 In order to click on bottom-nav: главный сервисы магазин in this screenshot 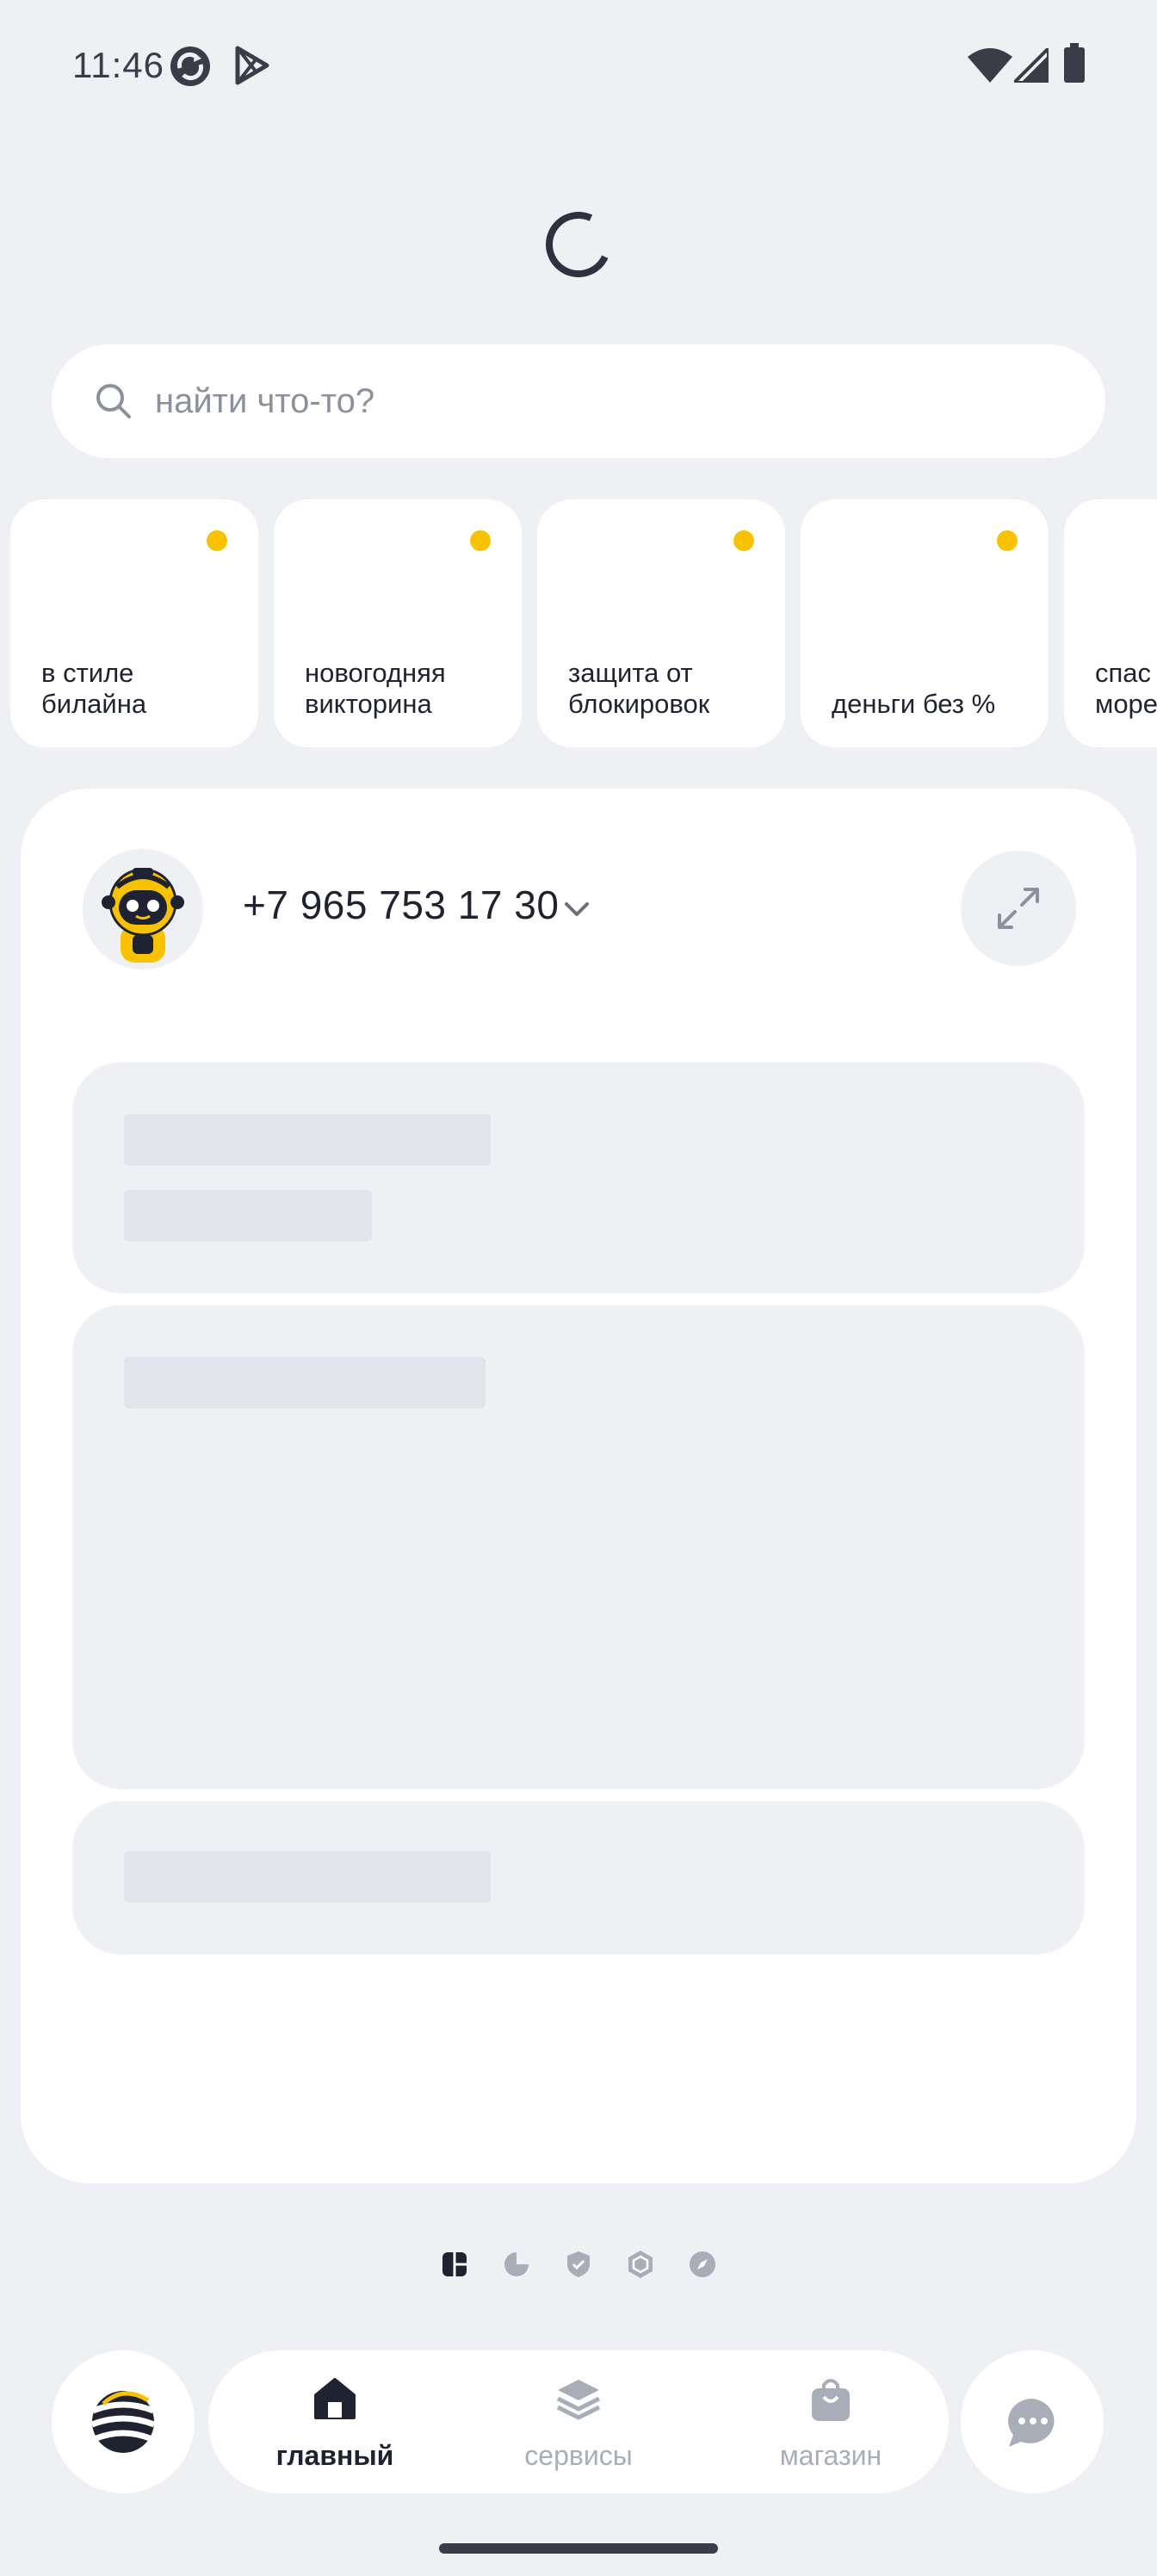, I will do `click(579, 2421)`.